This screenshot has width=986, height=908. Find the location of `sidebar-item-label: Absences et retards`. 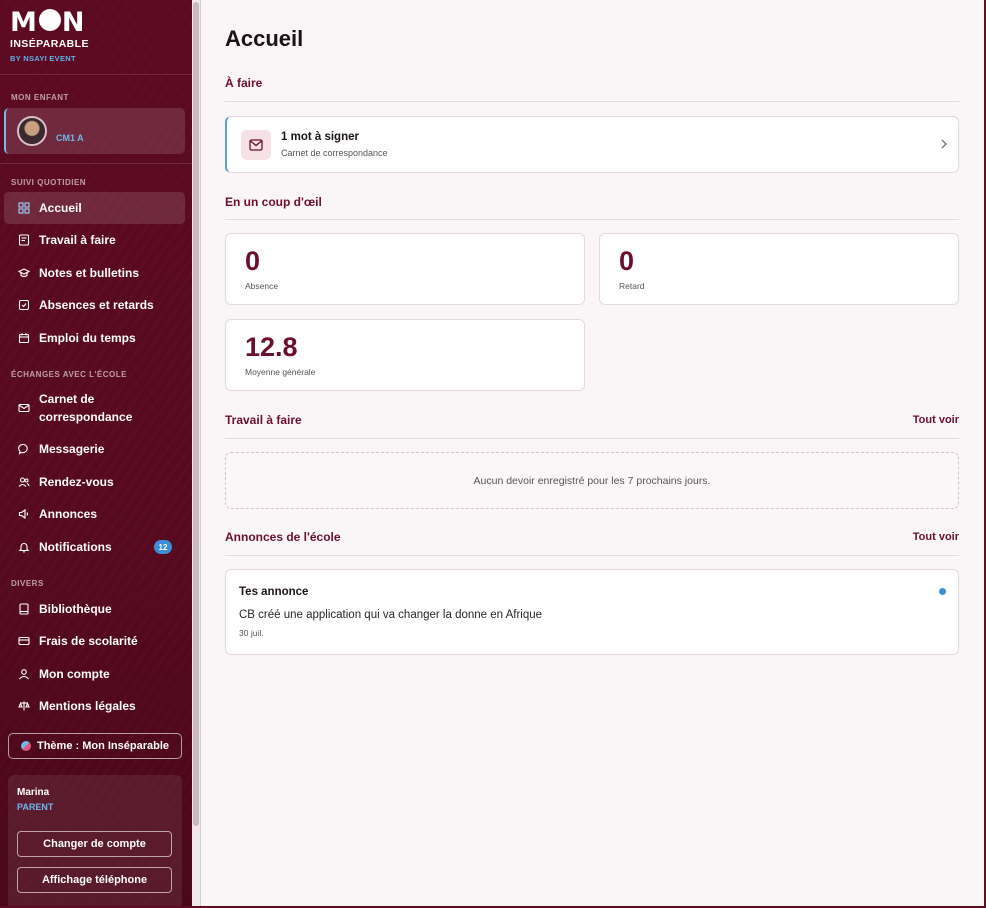

sidebar-item-label: Absences et retards is located at coordinates (96, 305).